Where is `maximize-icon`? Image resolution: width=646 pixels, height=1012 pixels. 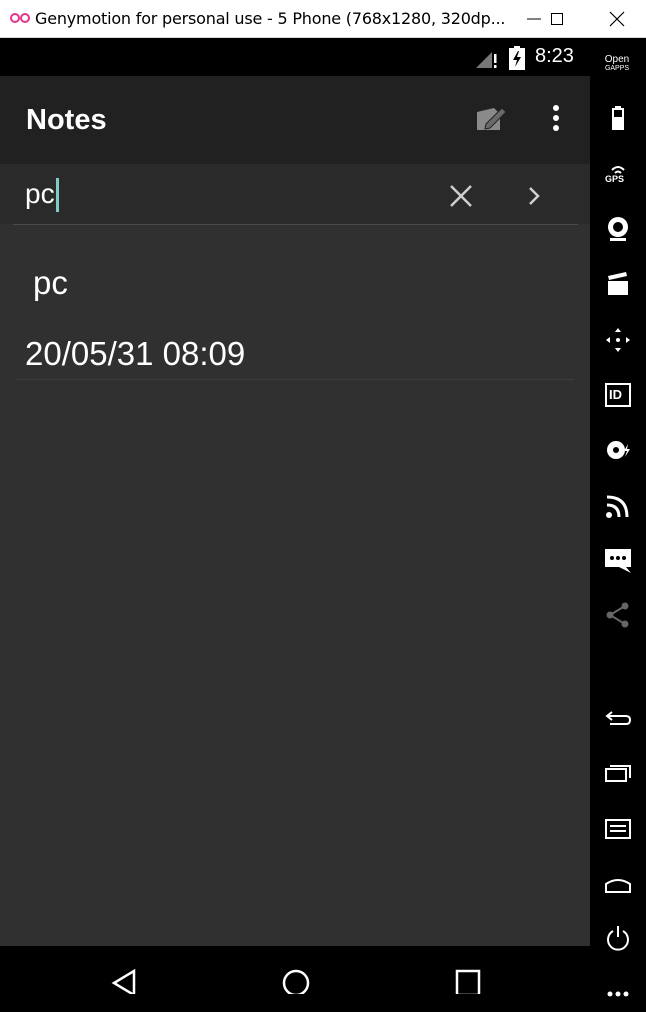 maximize-icon is located at coordinates (557, 19).